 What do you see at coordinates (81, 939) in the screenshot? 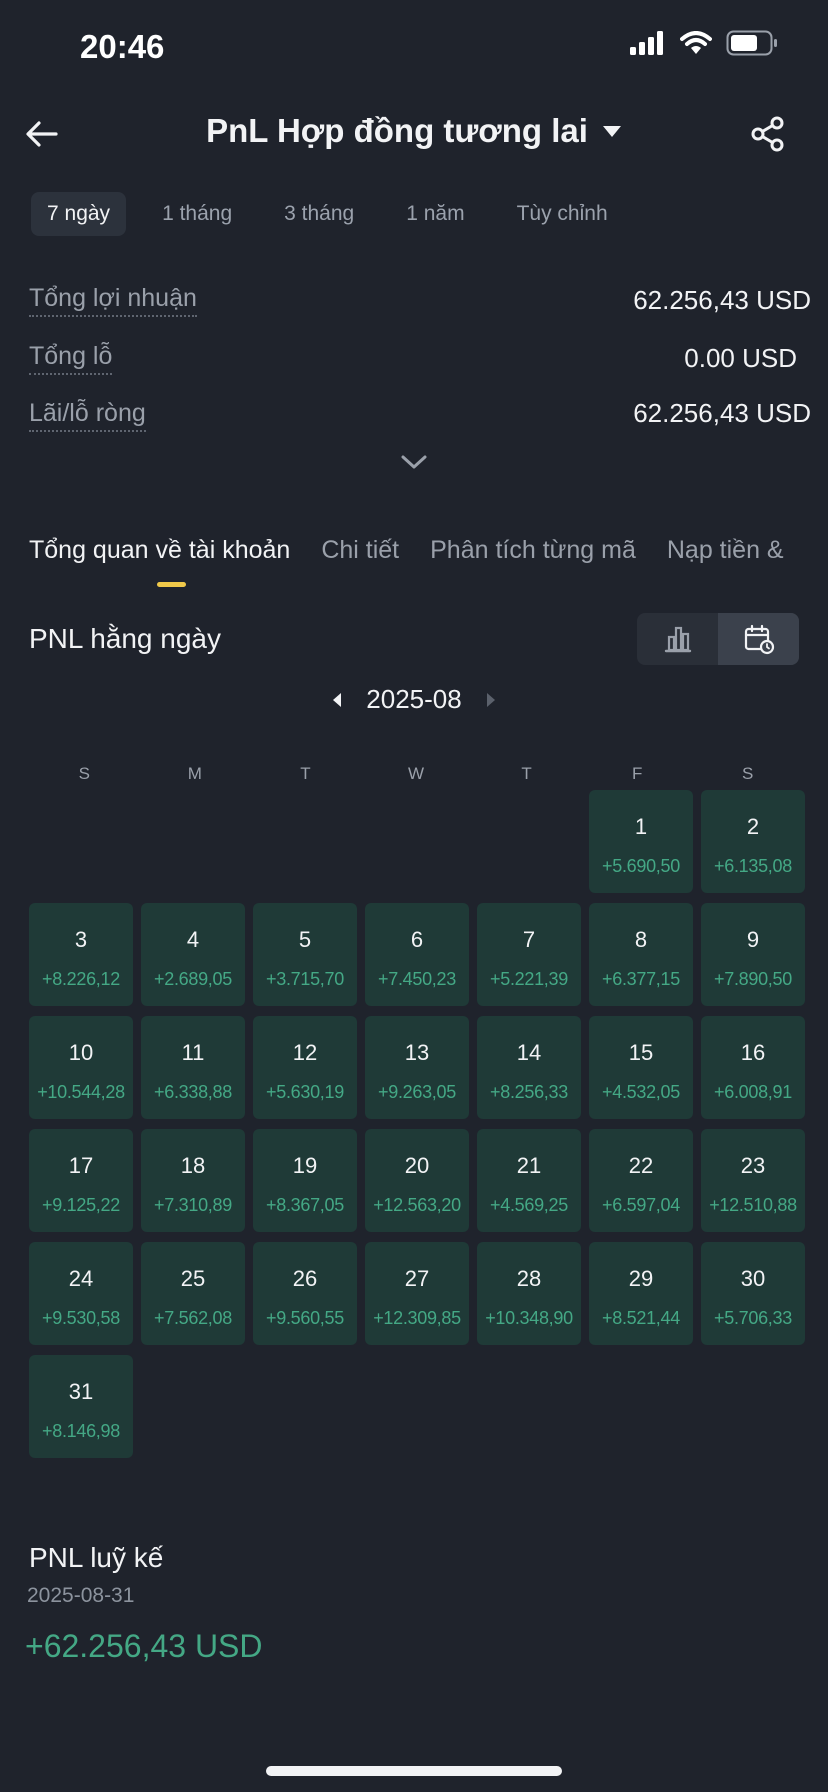
I see `day-number: 3` at bounding box center [81, 939].